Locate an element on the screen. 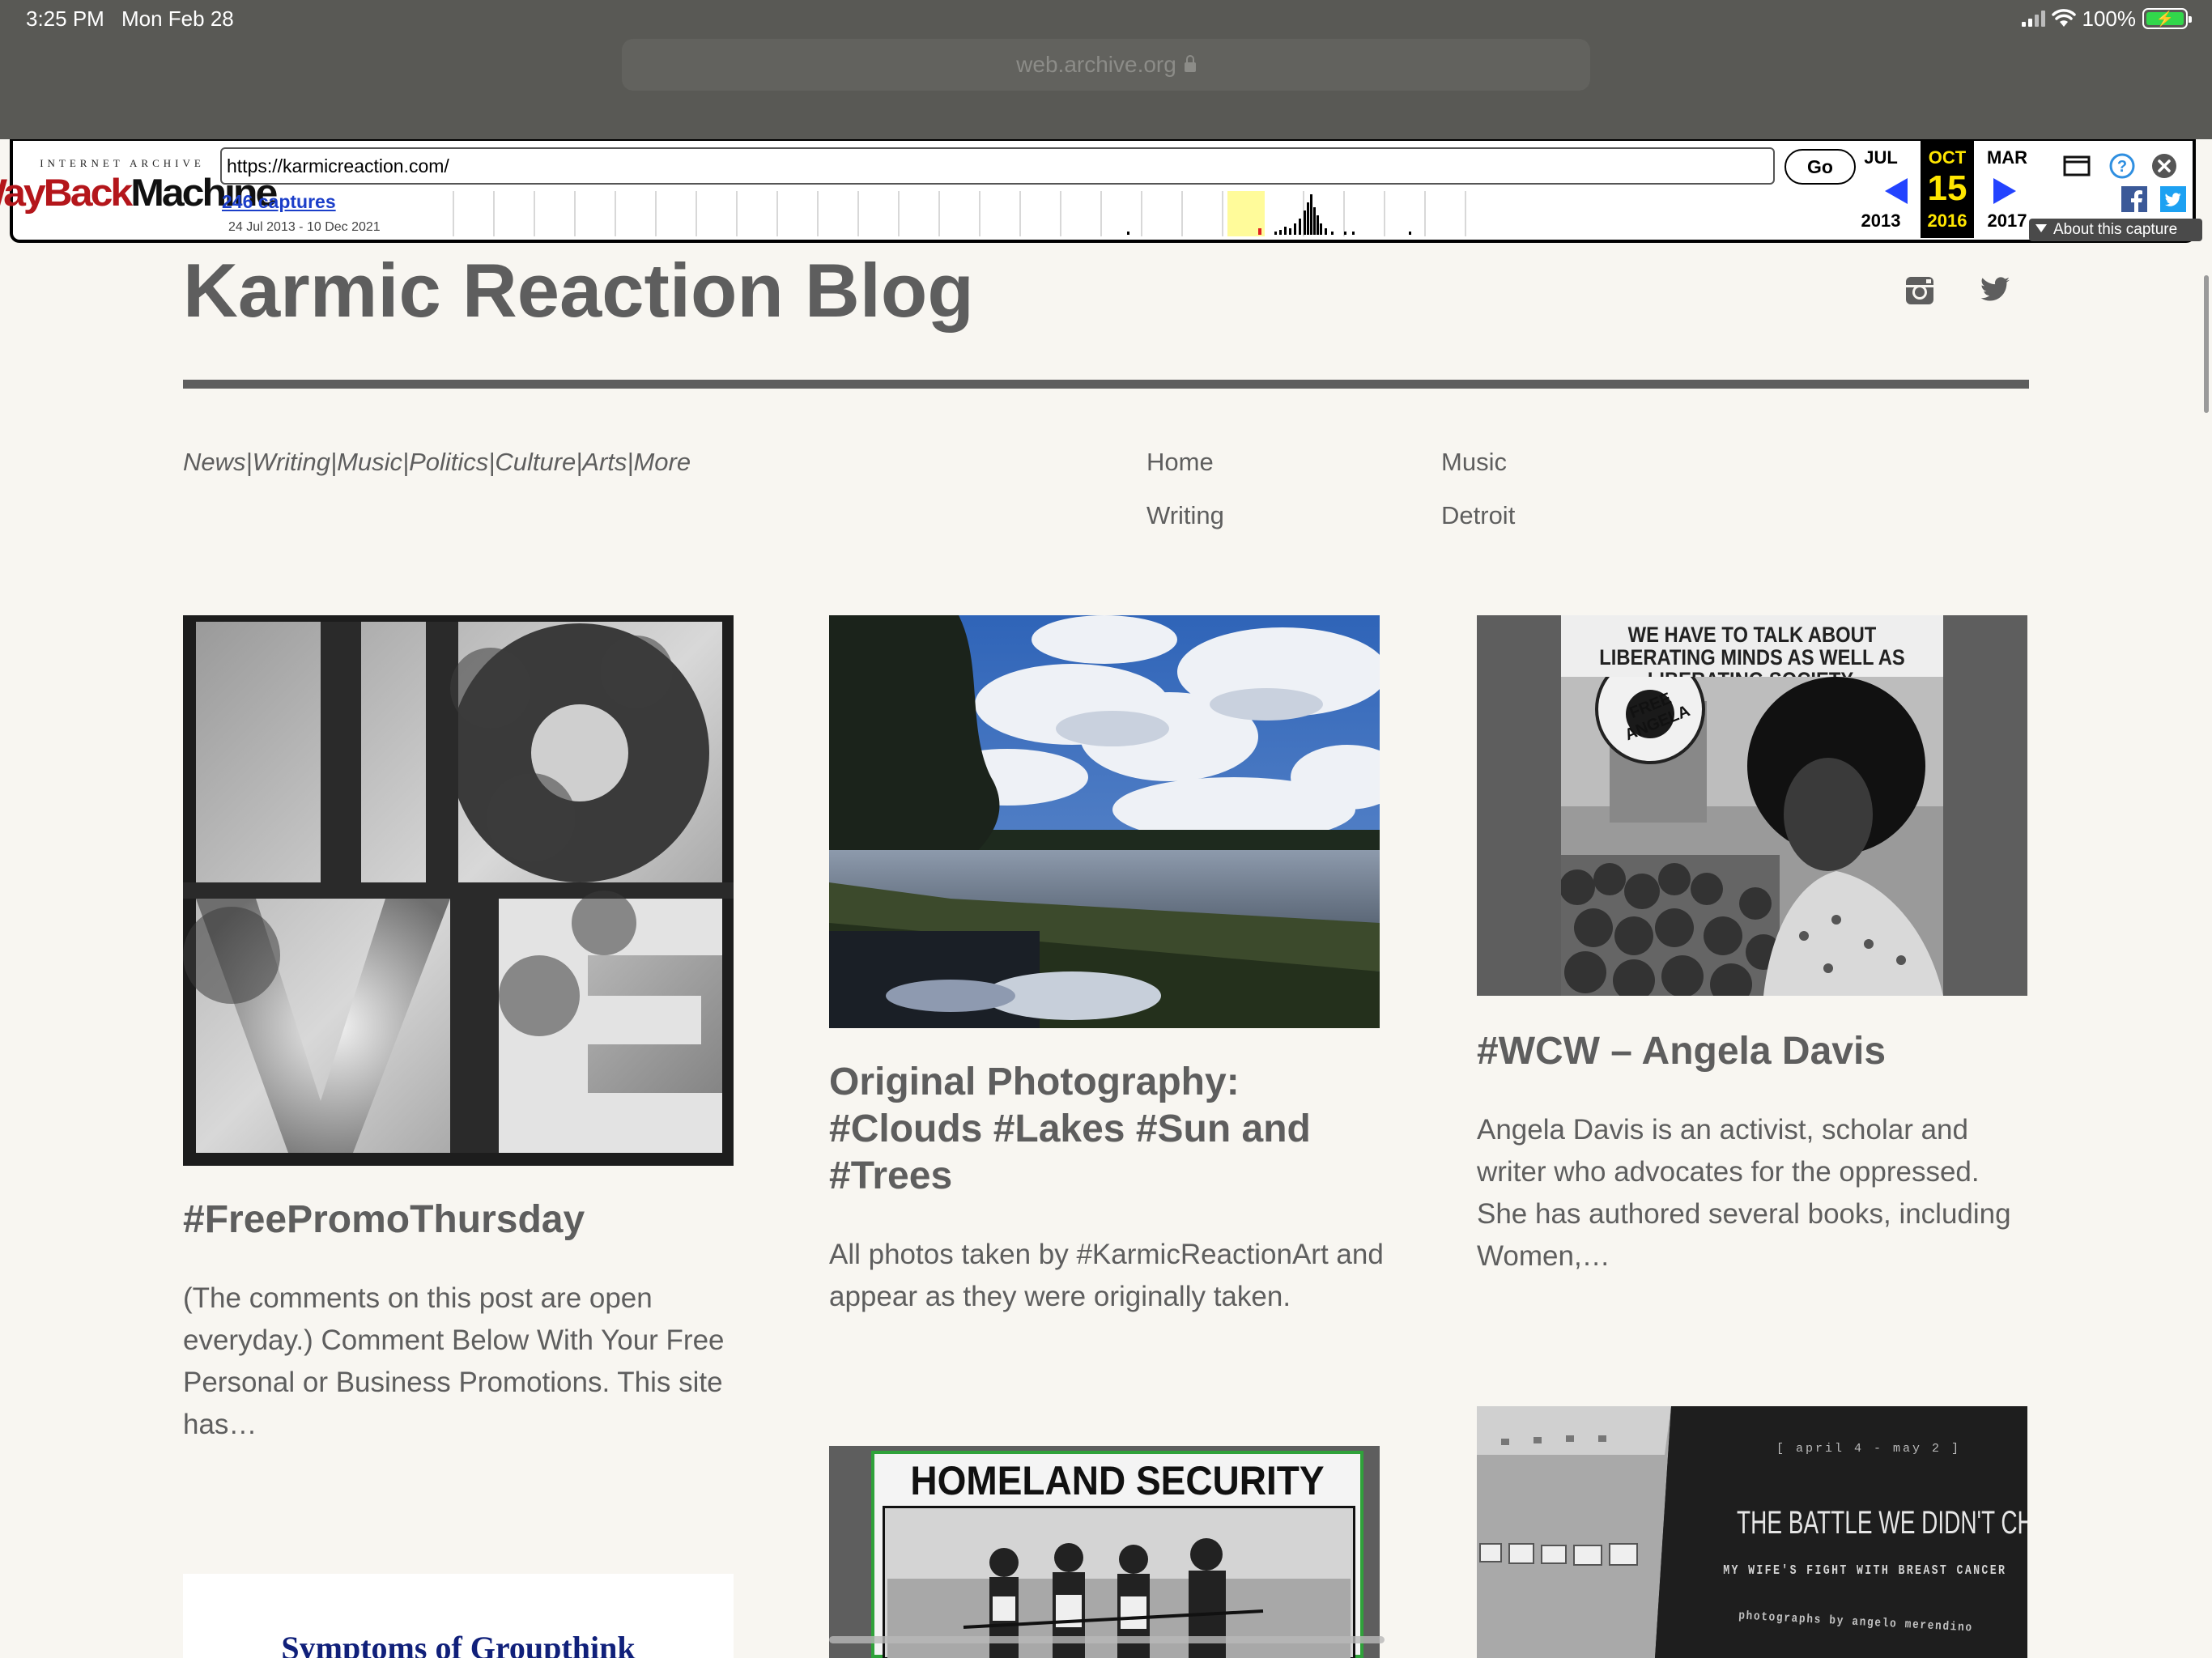  calendar-window-icon is located at coordinates (2077, 166).